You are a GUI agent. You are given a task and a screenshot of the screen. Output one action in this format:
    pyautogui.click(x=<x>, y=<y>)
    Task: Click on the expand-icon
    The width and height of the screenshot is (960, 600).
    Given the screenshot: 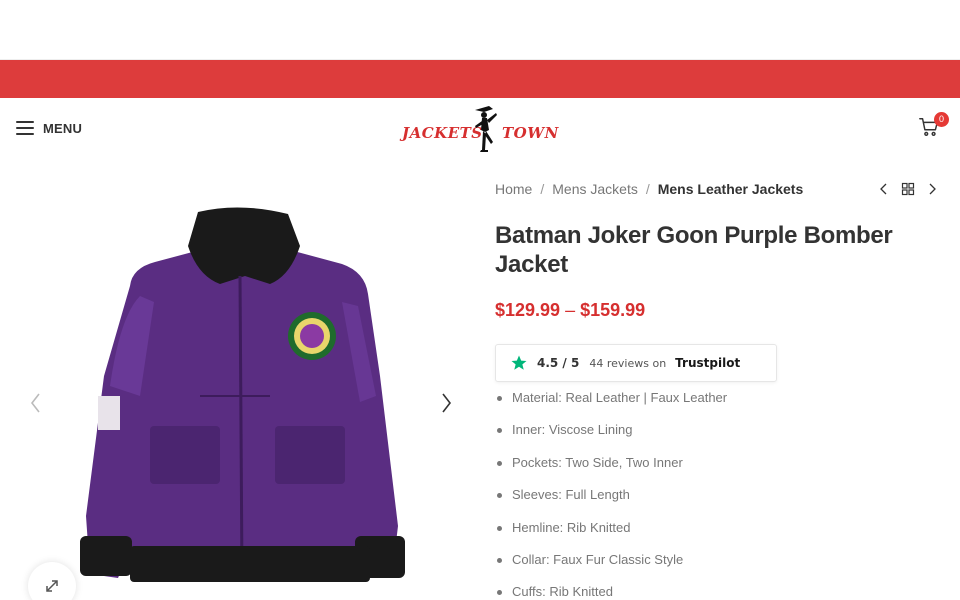 What is the action you would take?
    pyautogui.click(x=52, y=586)
    